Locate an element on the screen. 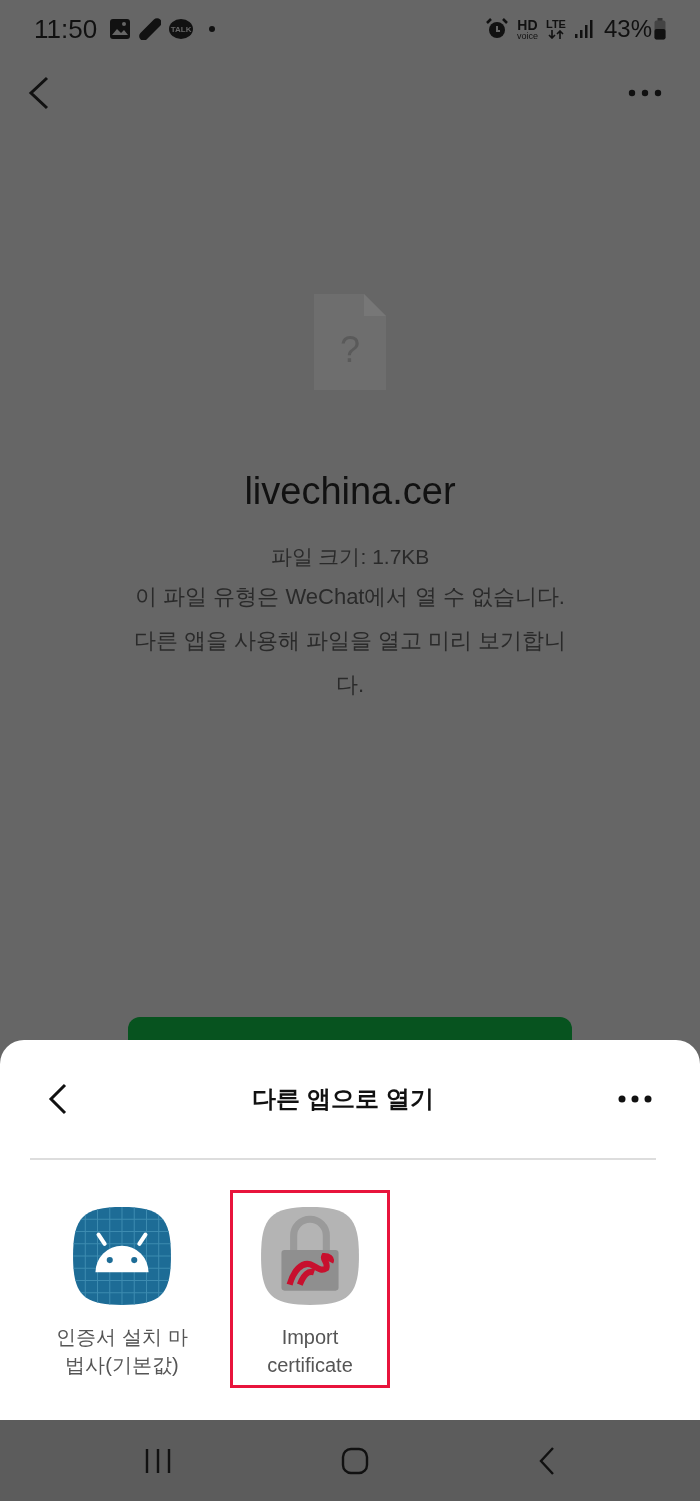 The image size is (700, 1501). voice-label: voice is located at coordinates (527, 36).